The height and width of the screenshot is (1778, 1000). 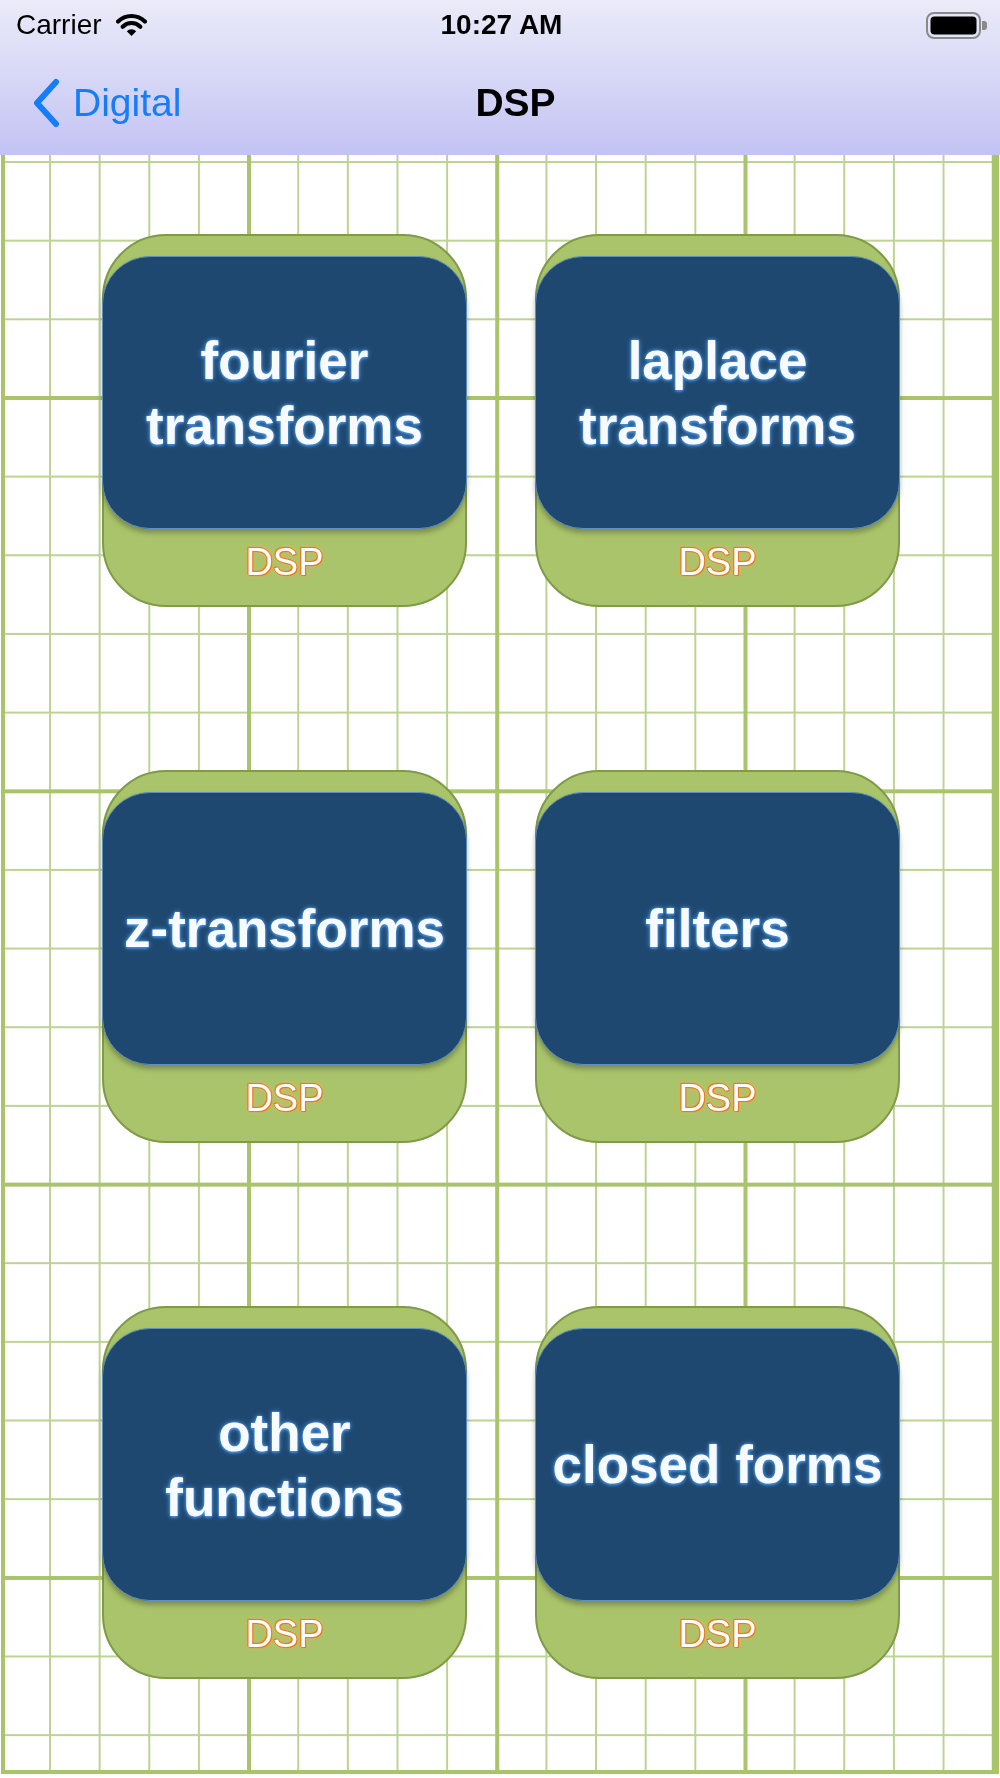 I want to click on tile-title: z-transforms, so click(x=284, y=929).